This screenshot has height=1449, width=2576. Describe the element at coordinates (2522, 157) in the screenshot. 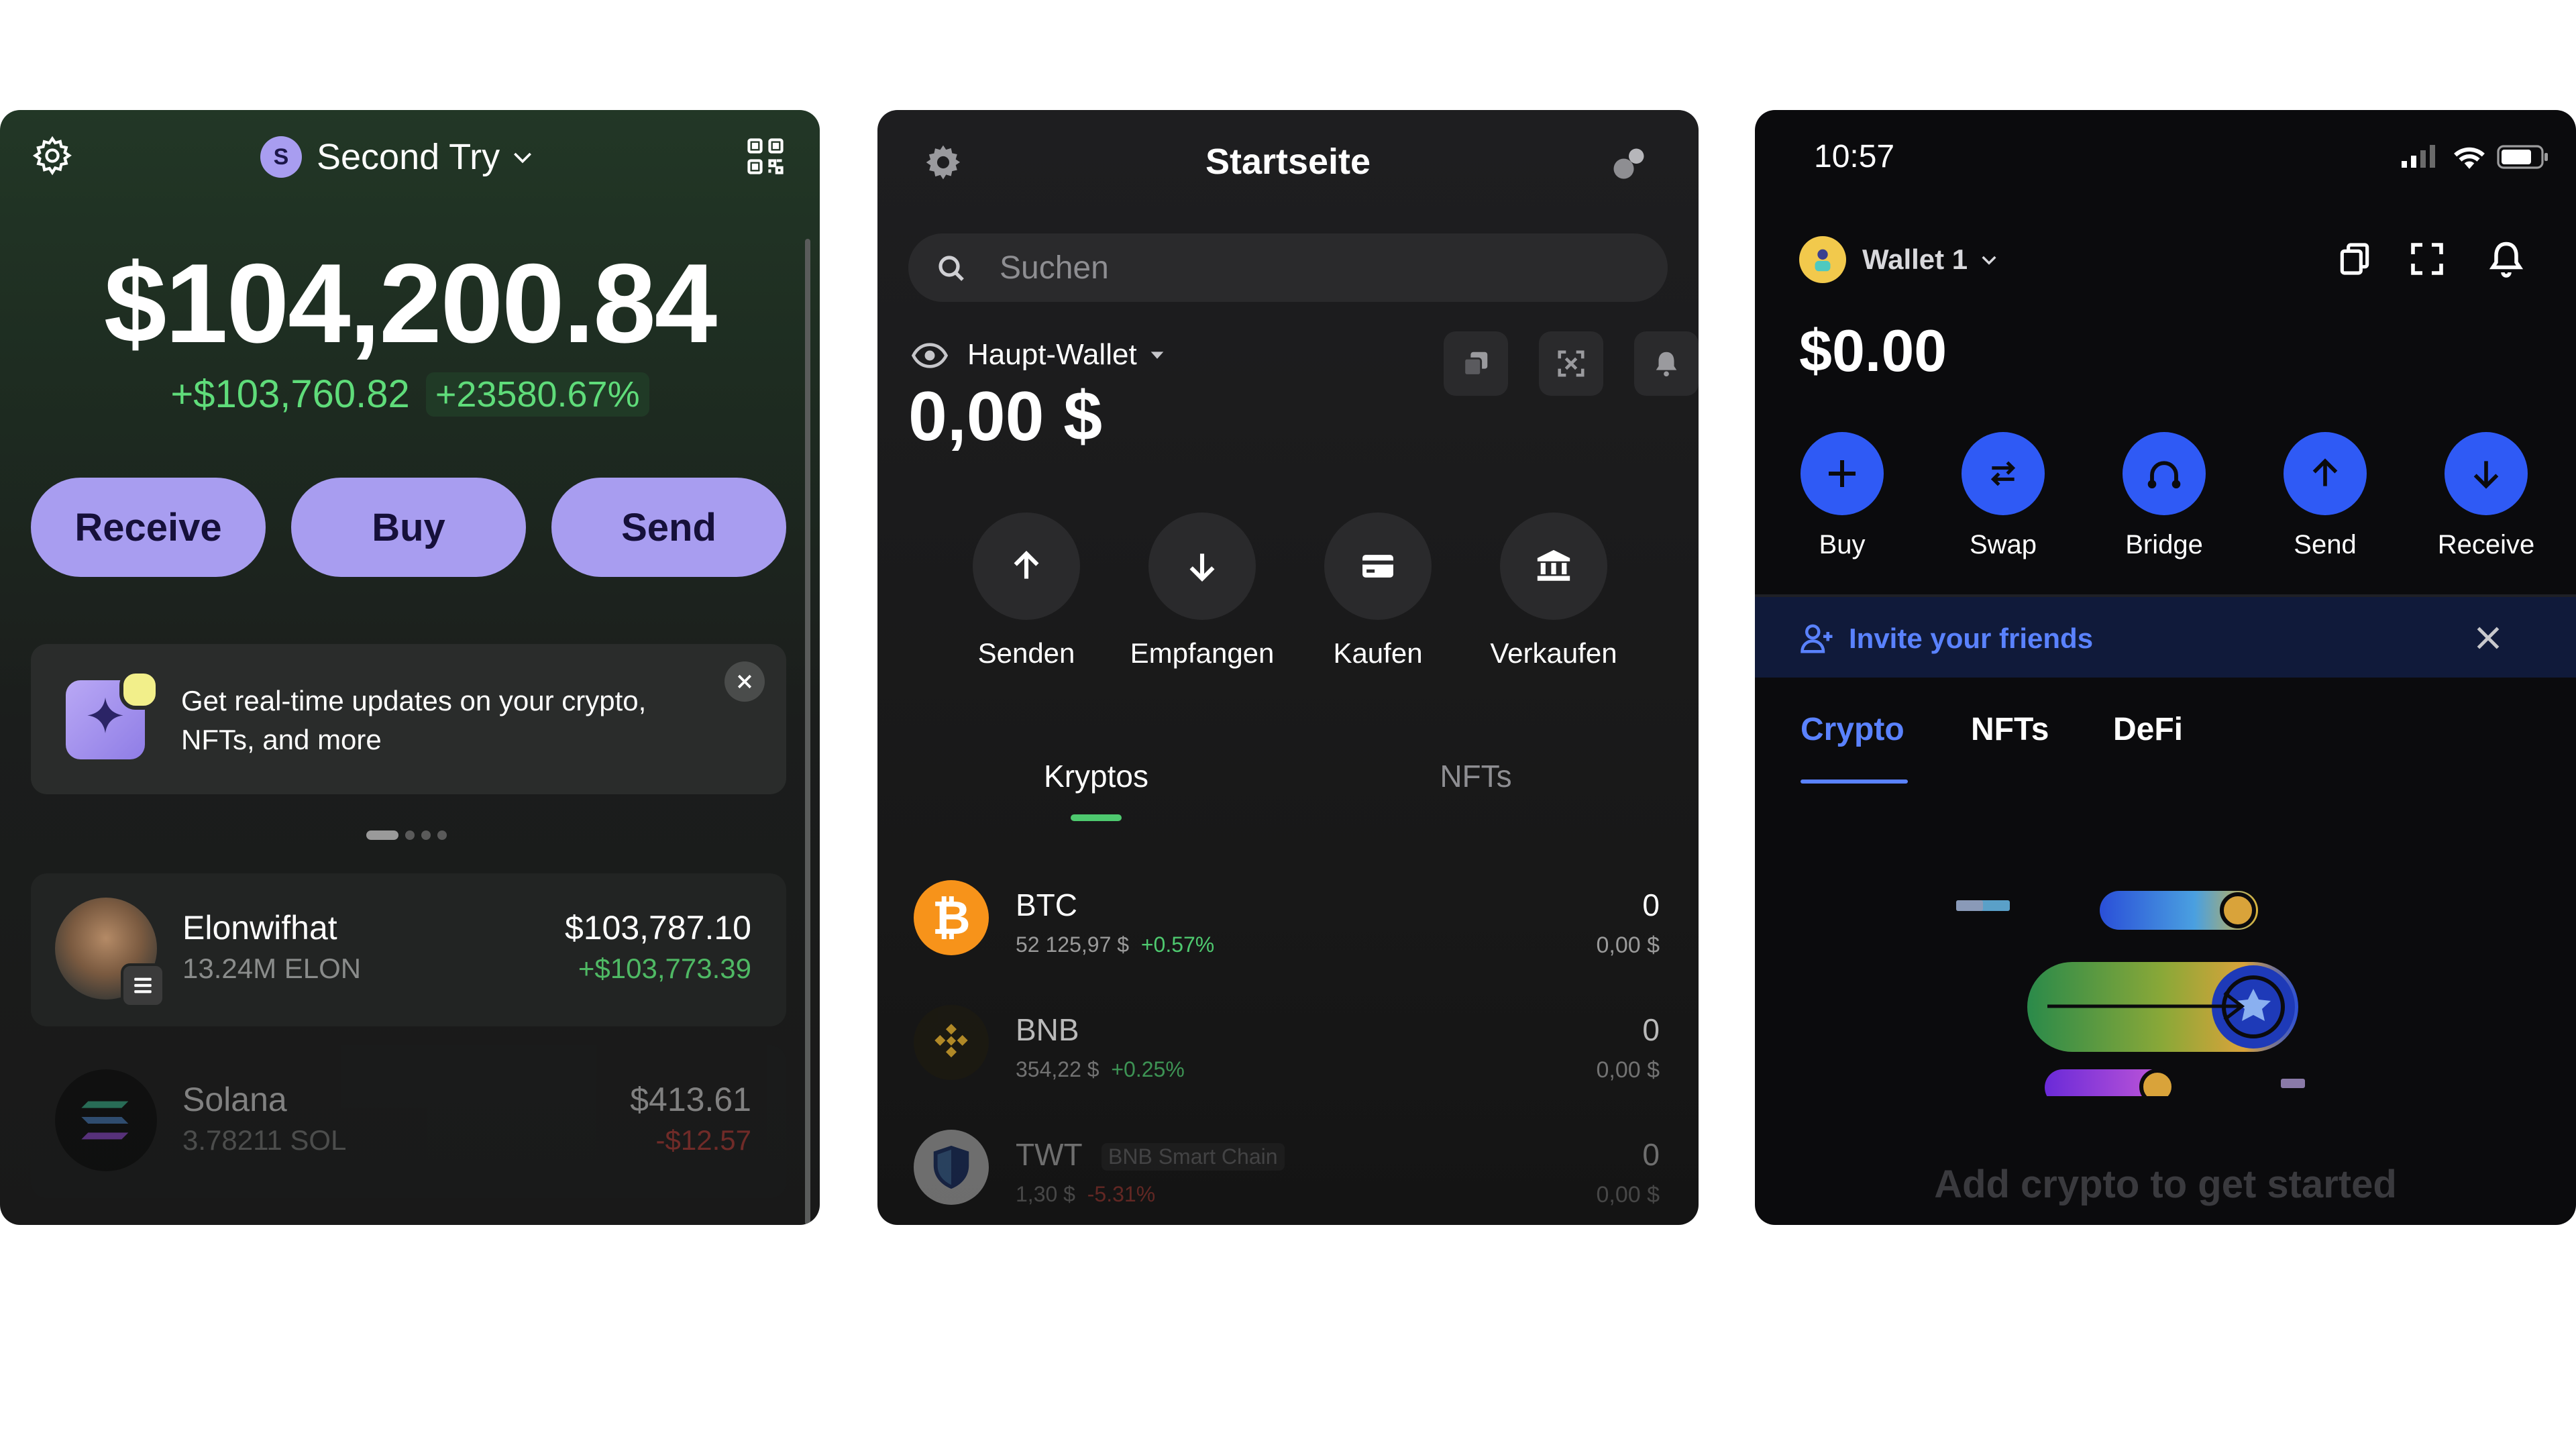

I see `battery-icon` at that location.